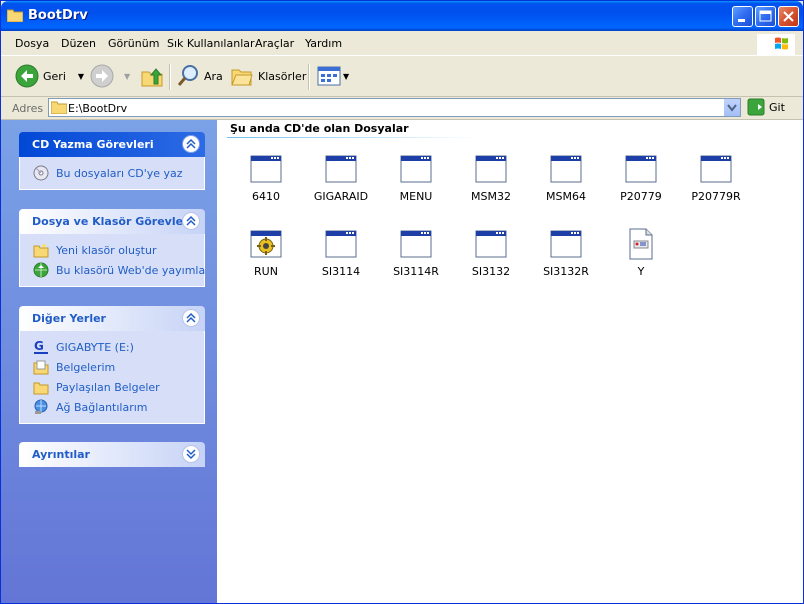 The height and width of the screenshot is (604, 804). What do you see at coordinates (58, 15) in the screenshot?
I see `window-title: BootDrv` at bounding box center [58, 15].